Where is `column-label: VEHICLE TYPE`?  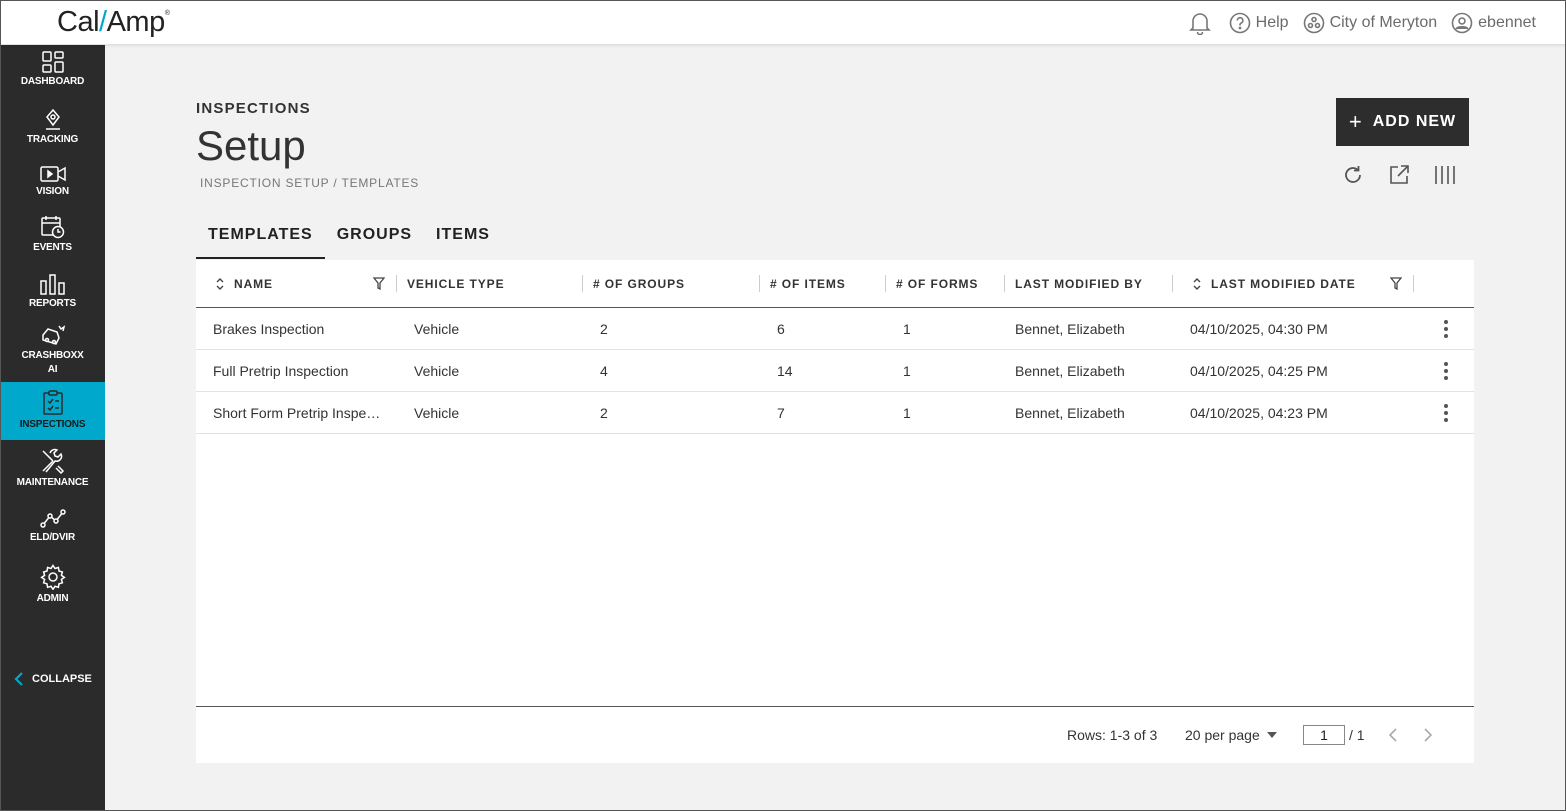
column-label: VEHICLE TYPE is located at coordinates (456, 284).